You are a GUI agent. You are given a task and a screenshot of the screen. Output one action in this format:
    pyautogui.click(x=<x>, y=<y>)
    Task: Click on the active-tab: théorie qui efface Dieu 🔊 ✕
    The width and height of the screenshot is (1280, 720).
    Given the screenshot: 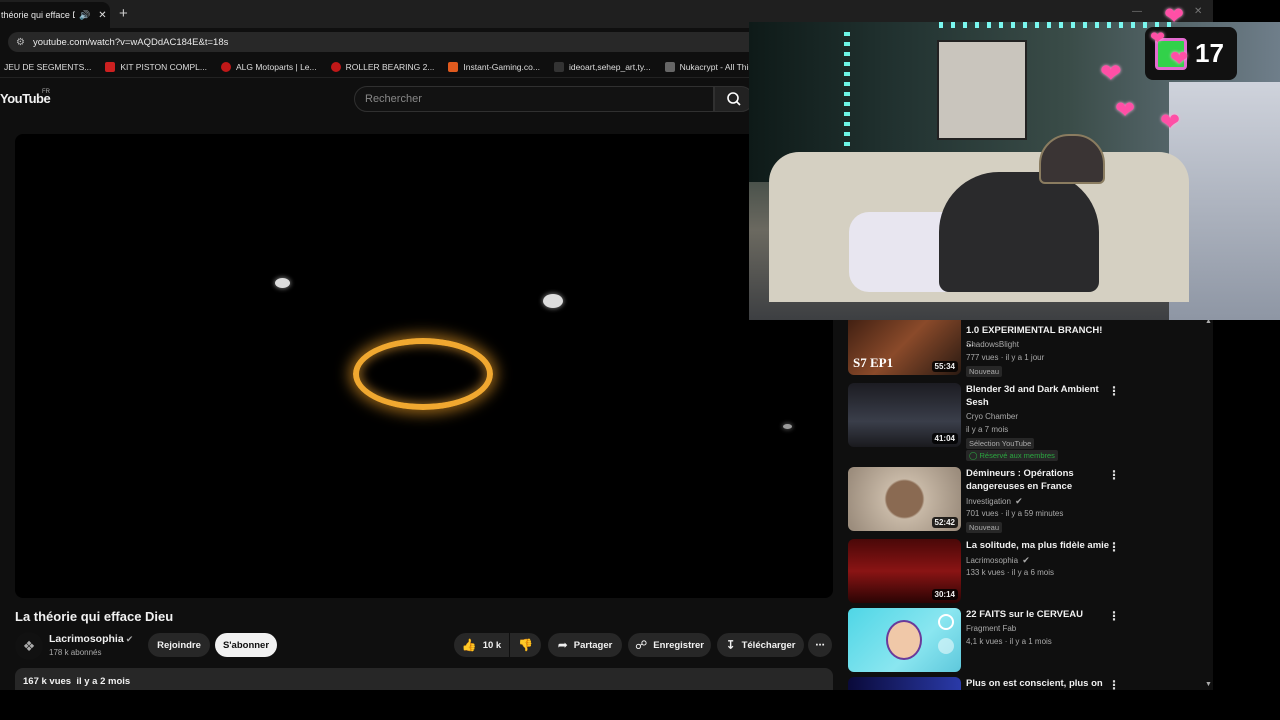 What is the action you would take?
    pyautogui.click(x=55, y=15)
    